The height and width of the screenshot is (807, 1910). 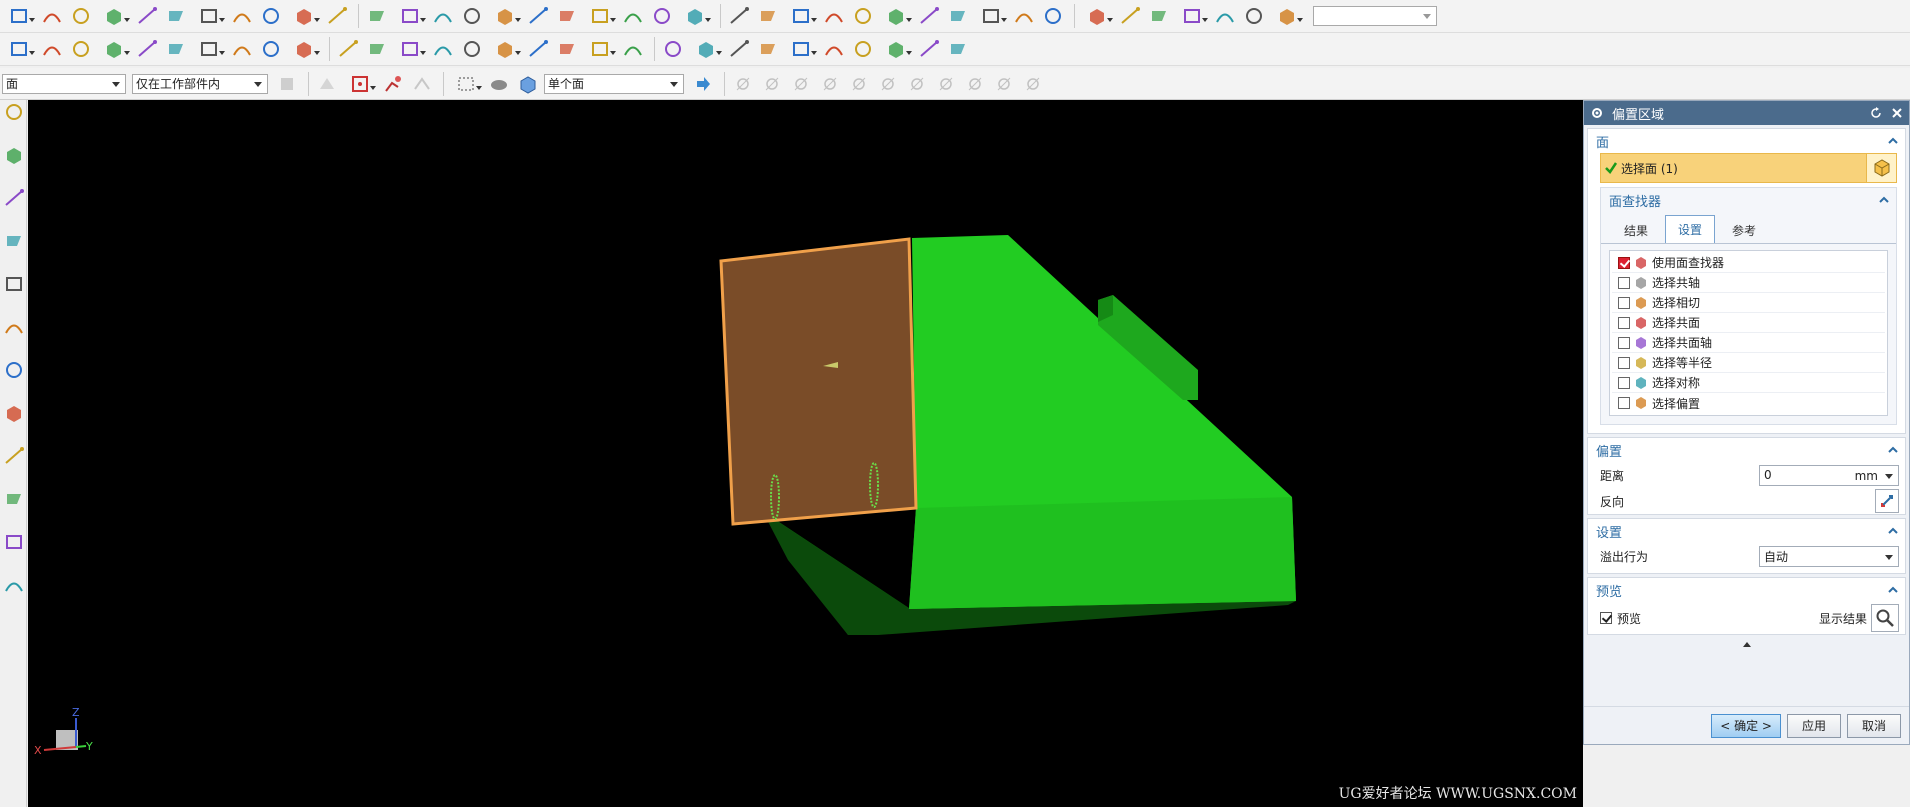 What do you see at coordinates (14, 585) in the screenshot?
I see `document-icon` at bounding box center [14, 585].